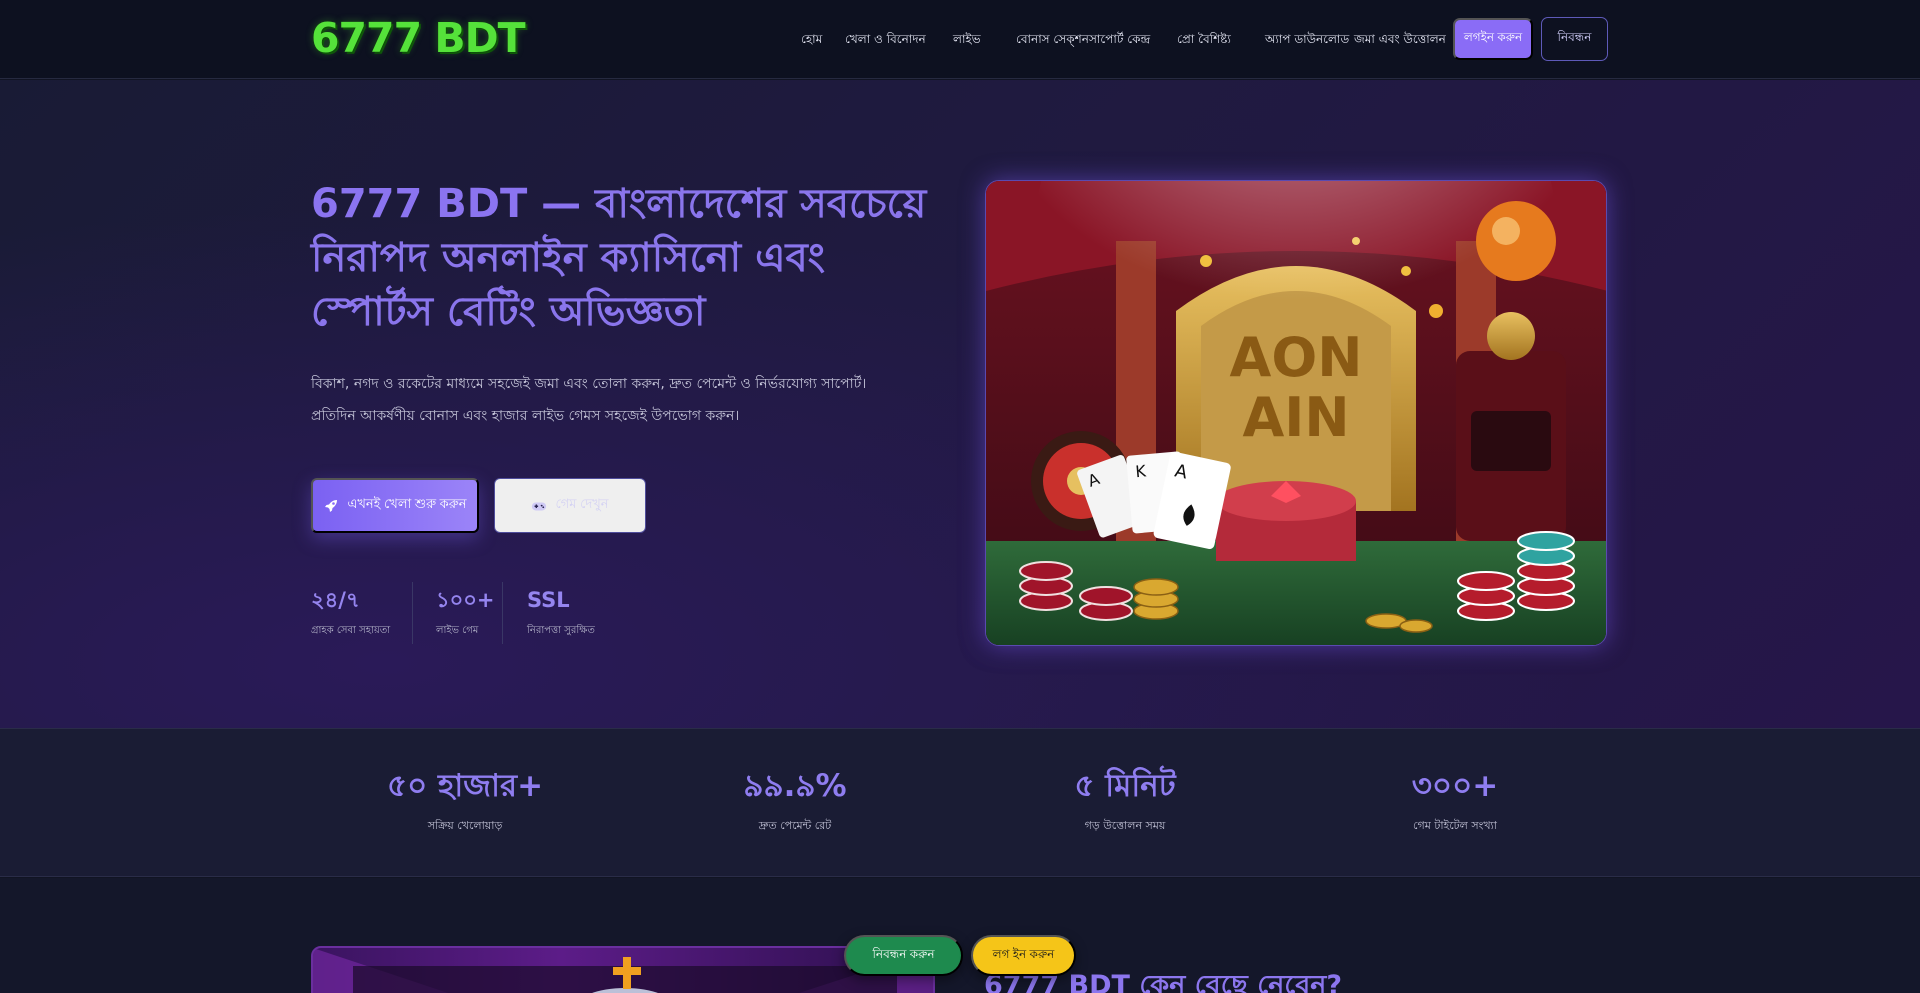  I want to click on cross-icon, so click(627, 972).